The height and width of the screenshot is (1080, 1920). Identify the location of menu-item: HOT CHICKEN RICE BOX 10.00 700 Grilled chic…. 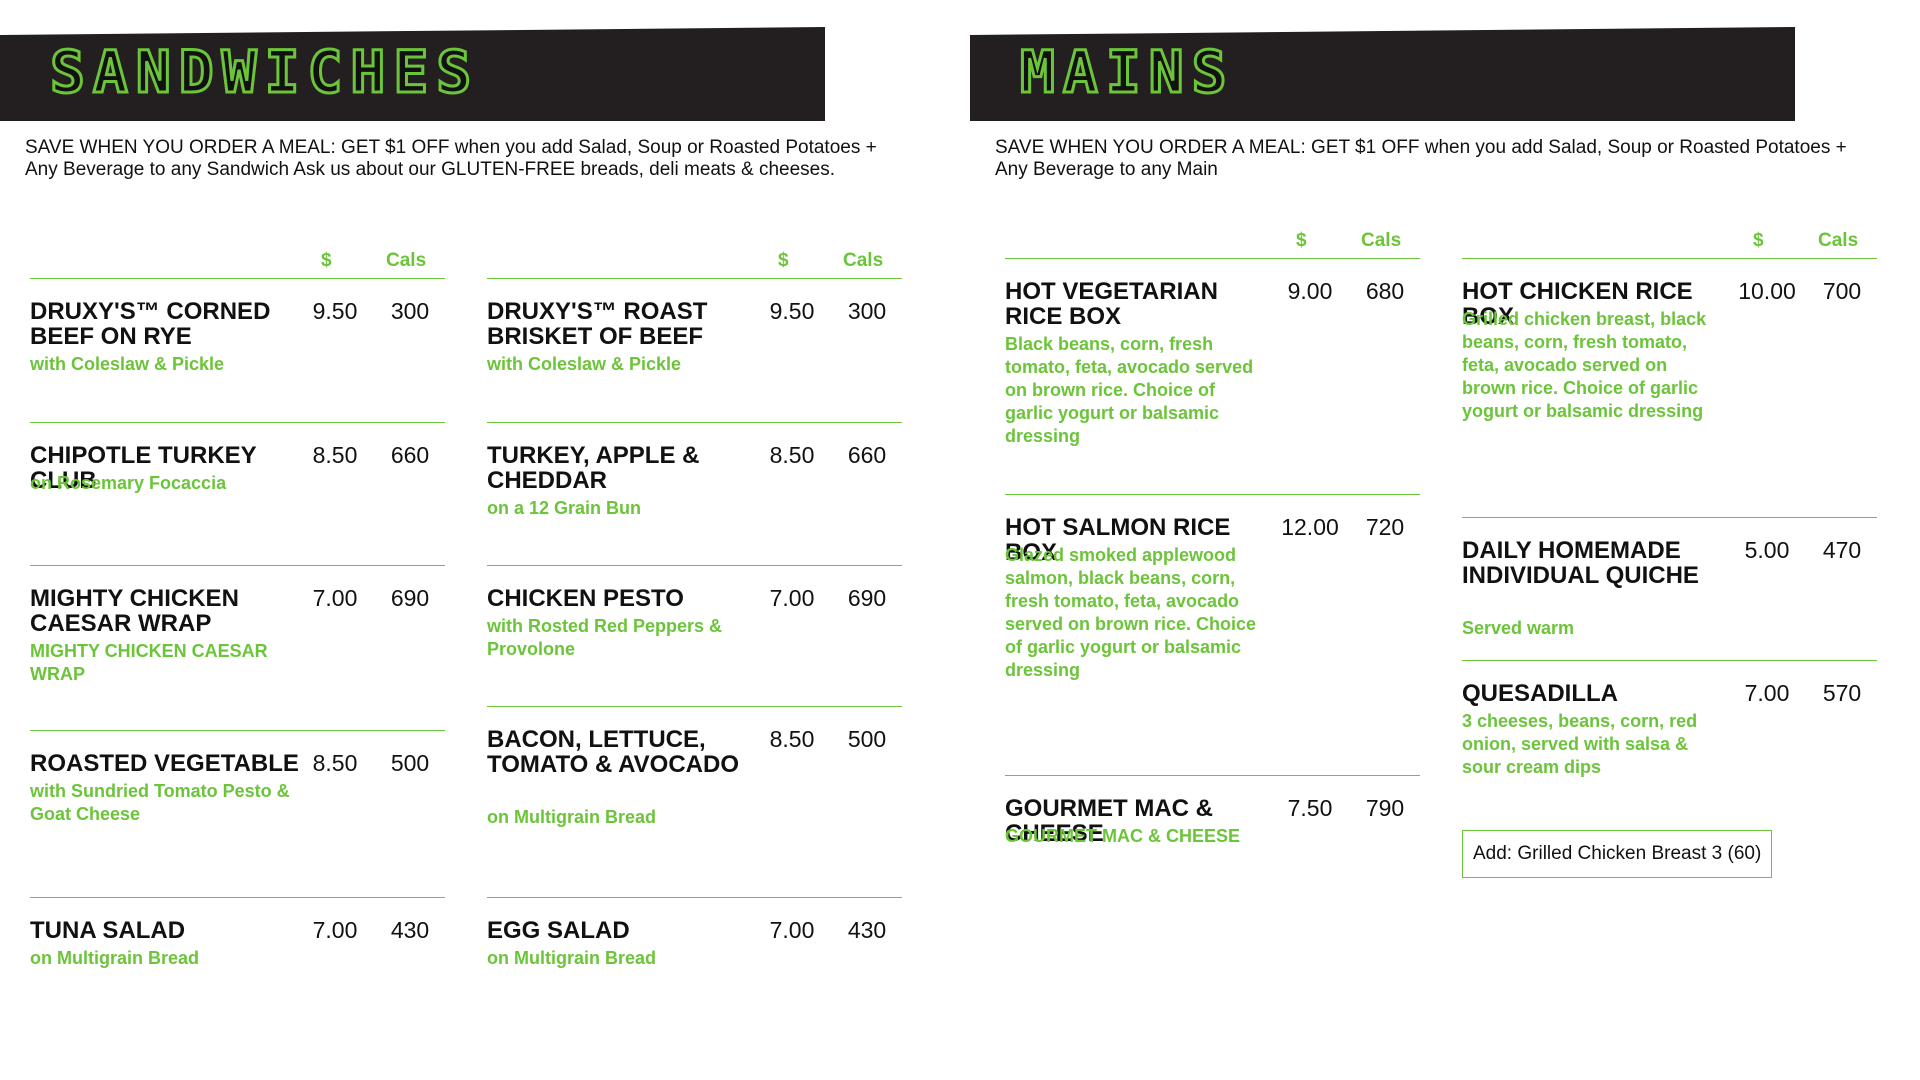
(1669, 388).